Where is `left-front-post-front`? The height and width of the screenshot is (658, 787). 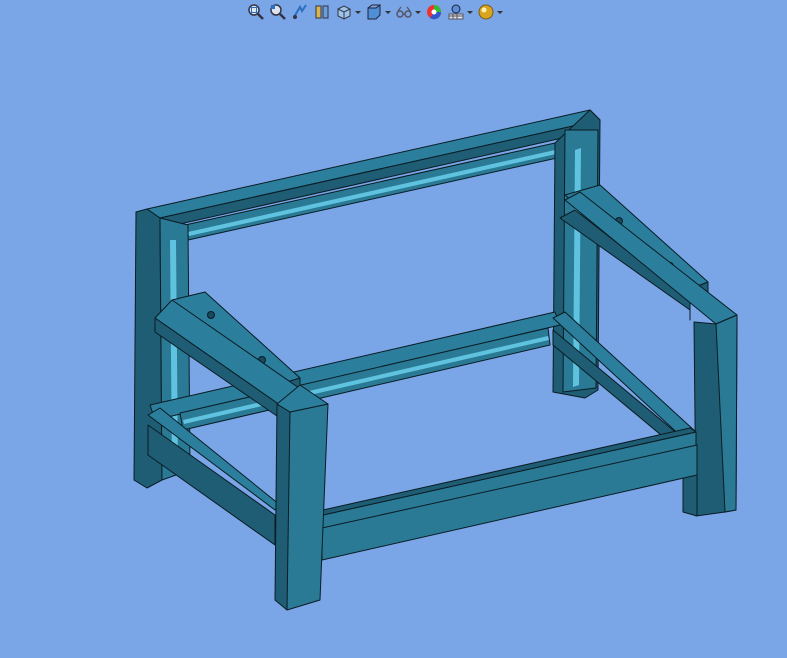 left-front-post-front is located at coordinates (307, 507).